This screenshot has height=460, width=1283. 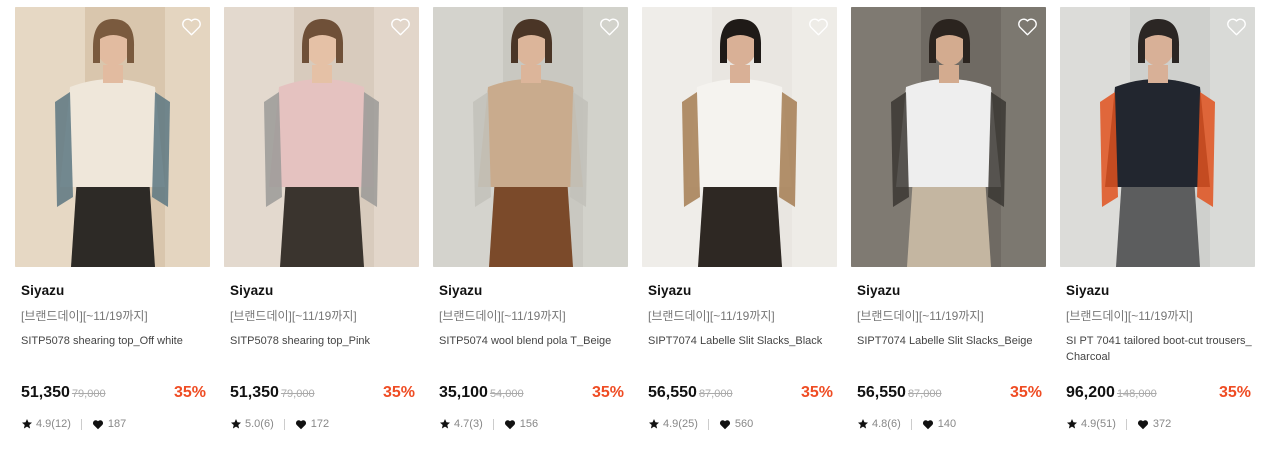 I want to click on rating-score: 4.9(25), so click(x=680, y=424).